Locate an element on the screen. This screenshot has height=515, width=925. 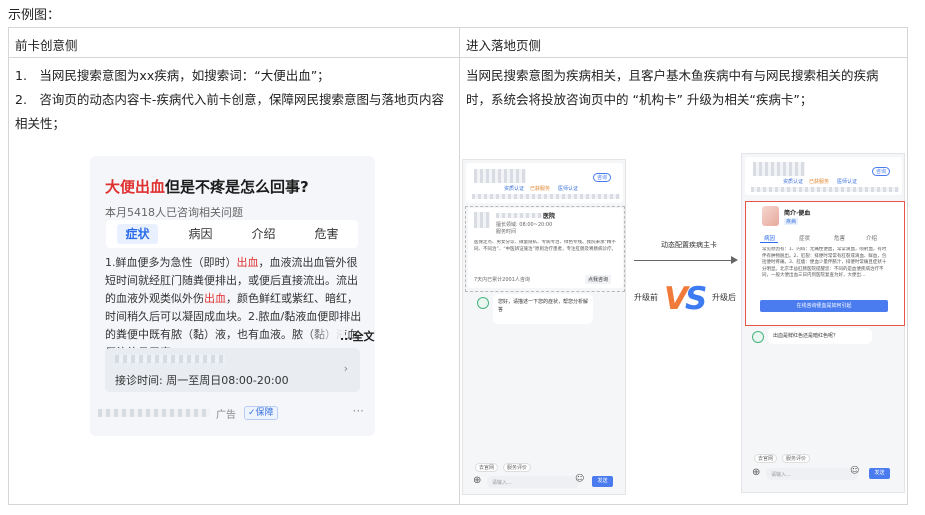
blurred-name is located at coordinates (170, 359).